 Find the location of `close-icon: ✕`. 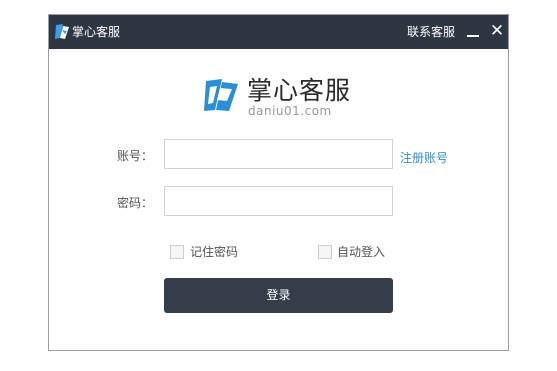

close-icon: ✕ is located at coordinates (497, 31).